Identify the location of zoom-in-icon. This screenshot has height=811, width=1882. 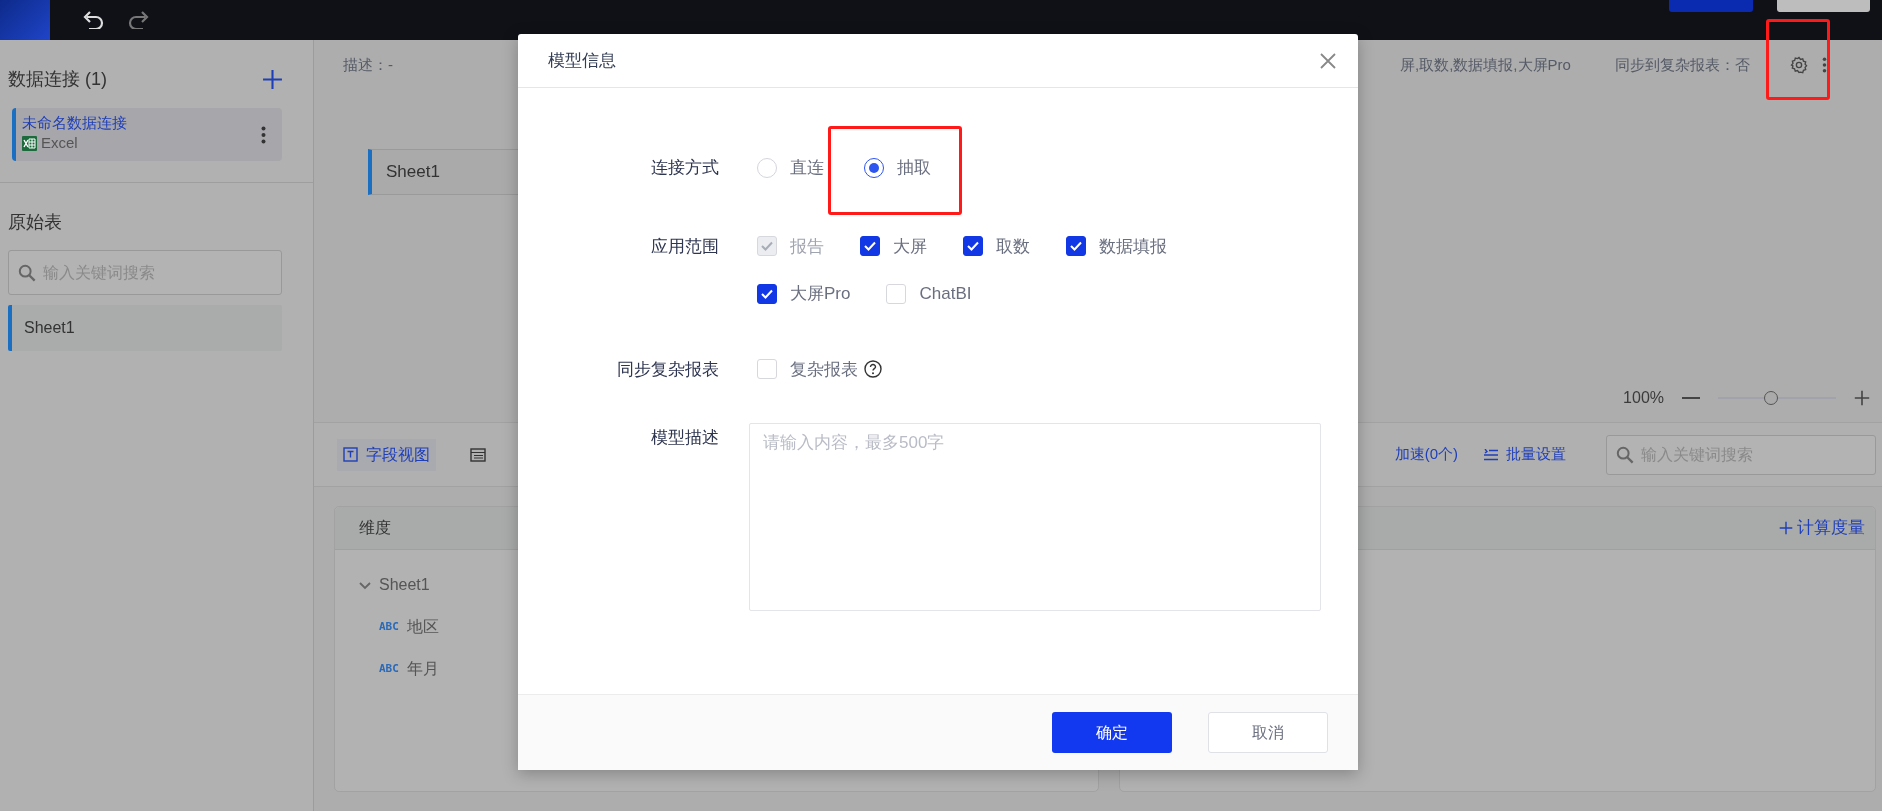
(1862, 398).